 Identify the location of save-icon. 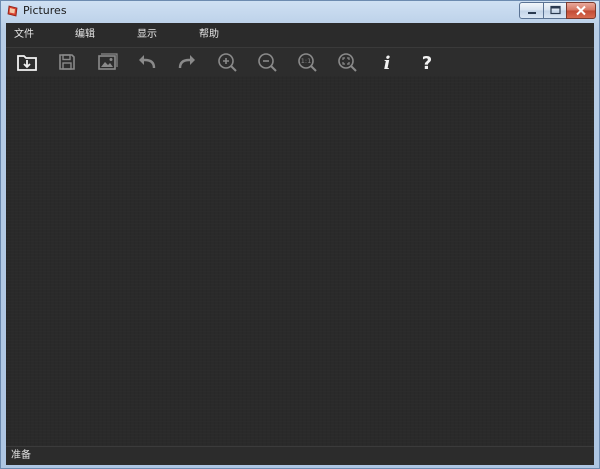
(67, 62).